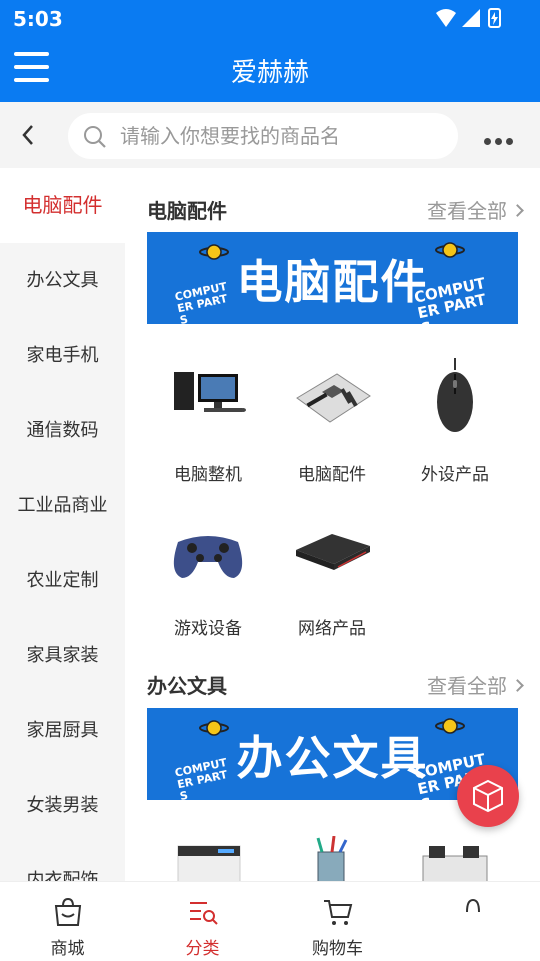 This screenshot has width=540, height=961. What do you see at coordinates (208, 428) in the screenshot?
I see `category-item: 电脑整机` at bounding box center [208, 428].